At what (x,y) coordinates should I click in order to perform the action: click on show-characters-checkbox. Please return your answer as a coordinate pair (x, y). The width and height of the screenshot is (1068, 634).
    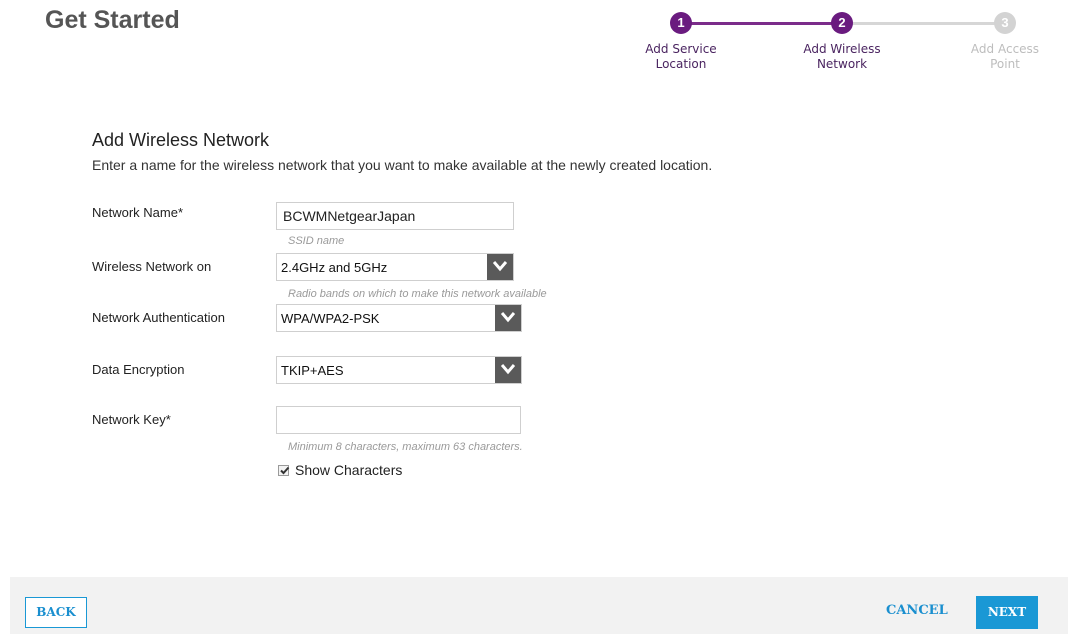
    Looking at the image, I should click on (284, 470).